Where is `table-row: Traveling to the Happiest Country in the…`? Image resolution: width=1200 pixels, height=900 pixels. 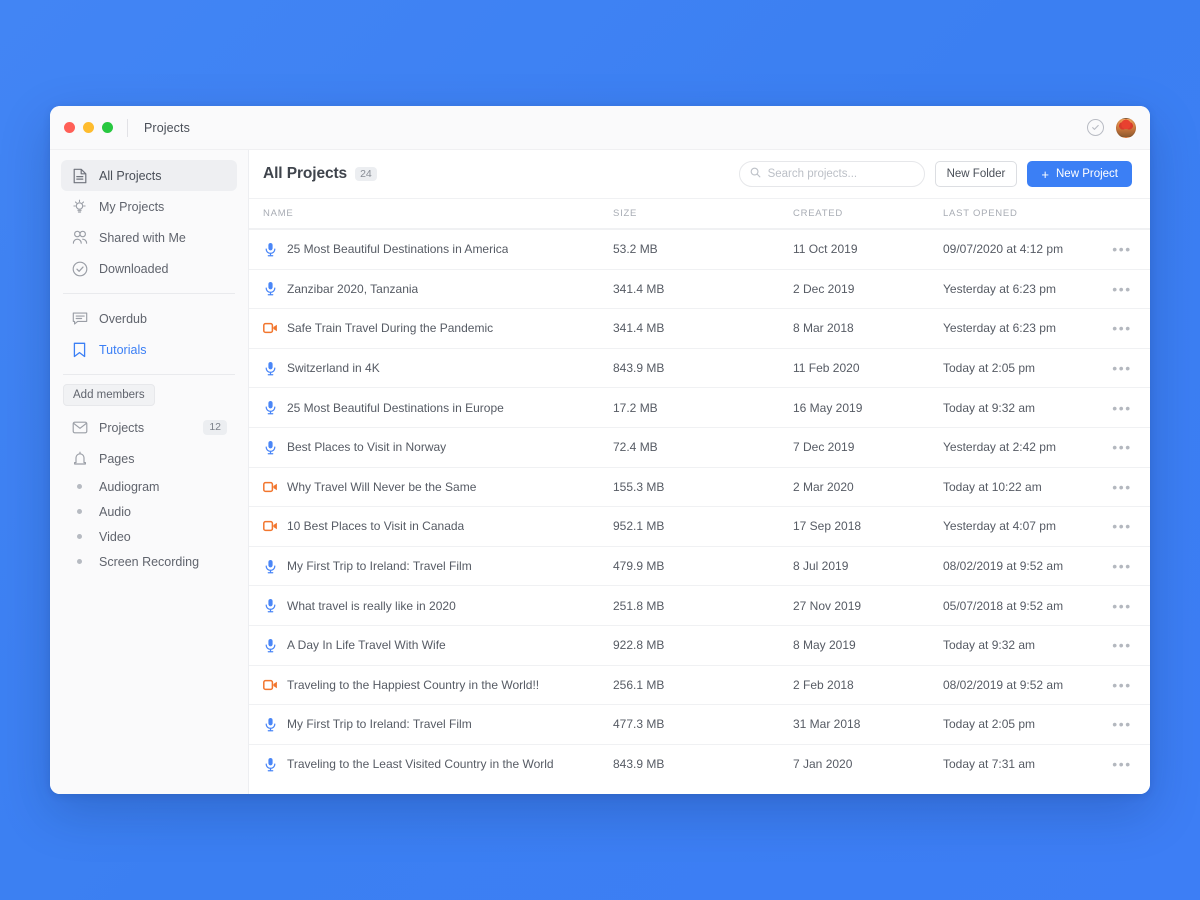
table-row: Traveling to the Happiest Country in the… is located at coordinates (699, 684).